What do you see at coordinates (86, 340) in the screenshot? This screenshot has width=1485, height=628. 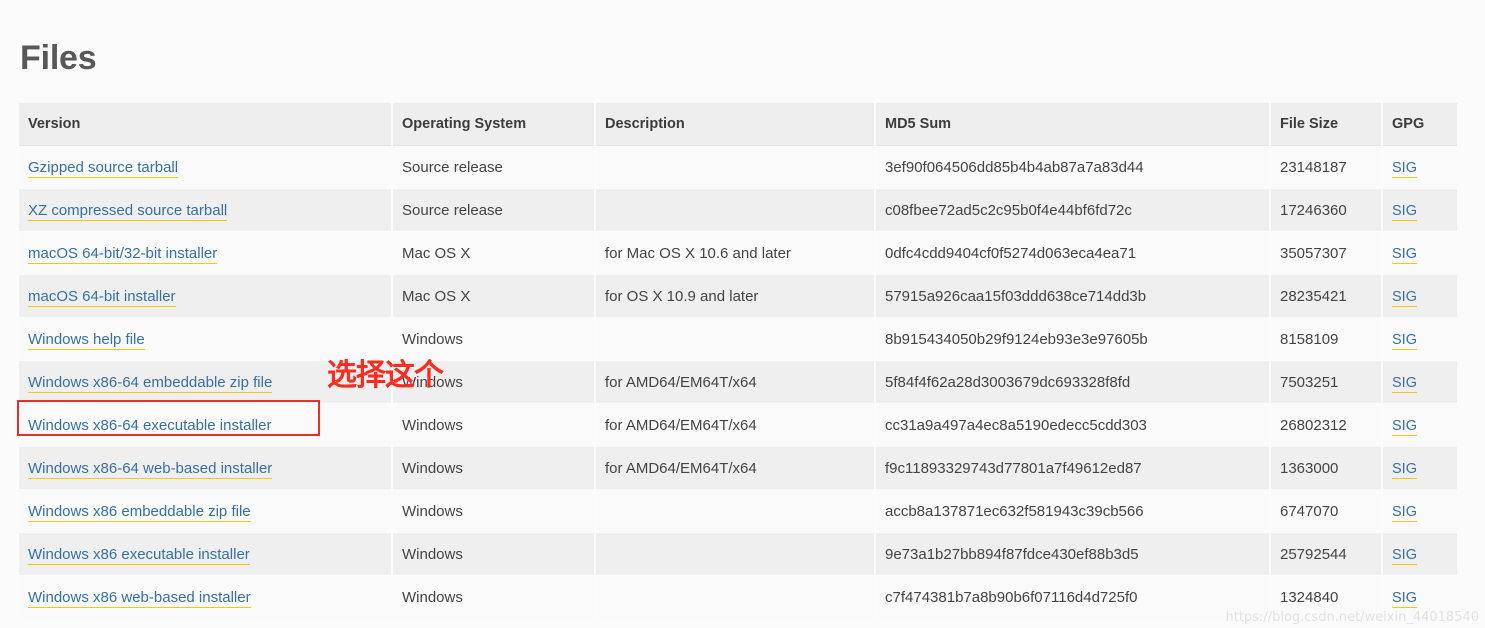 I see `version-link: Windows help file` at bounding box center [86, 340].